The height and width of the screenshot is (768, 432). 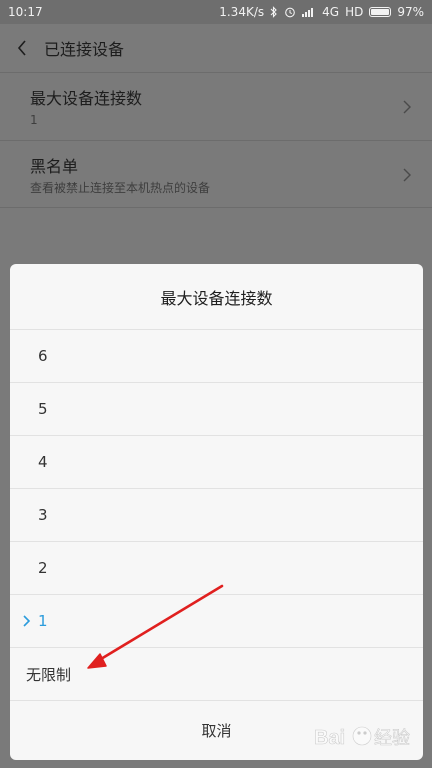 I want to click on option-3: 3, so click(x=216, y=515).